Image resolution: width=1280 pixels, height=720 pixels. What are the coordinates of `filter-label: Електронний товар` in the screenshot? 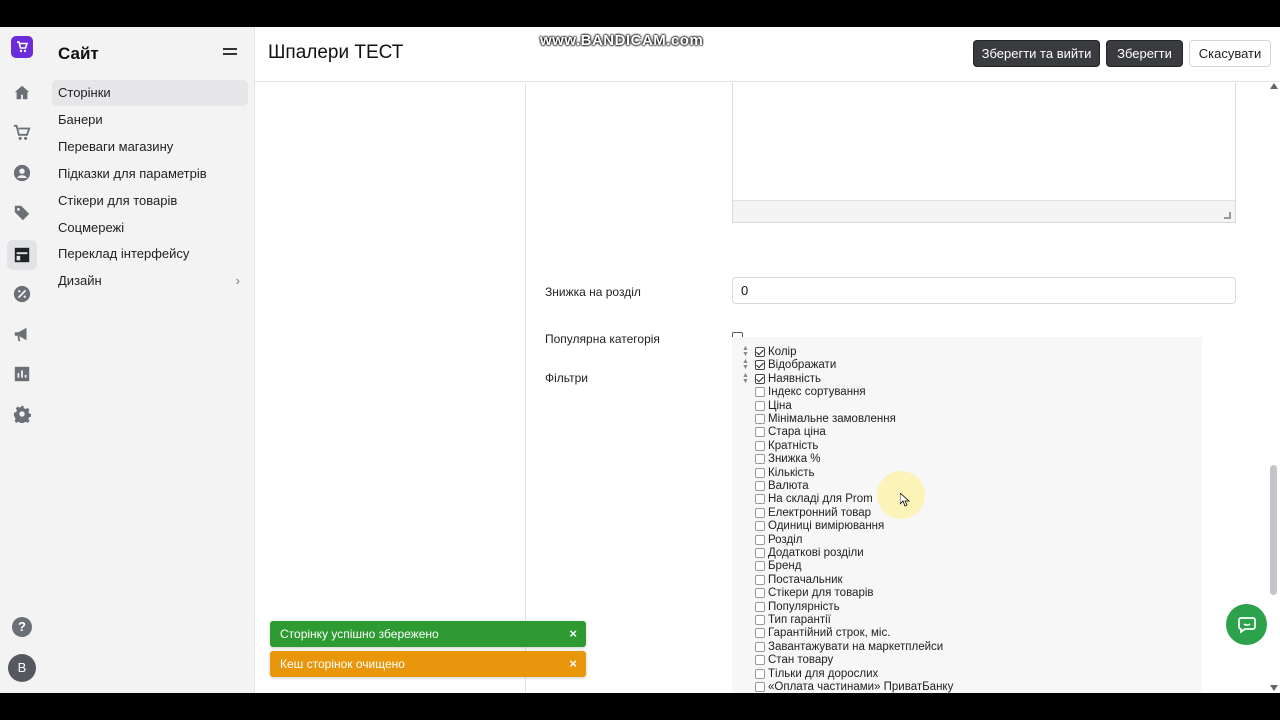 It's located at (820, 512).